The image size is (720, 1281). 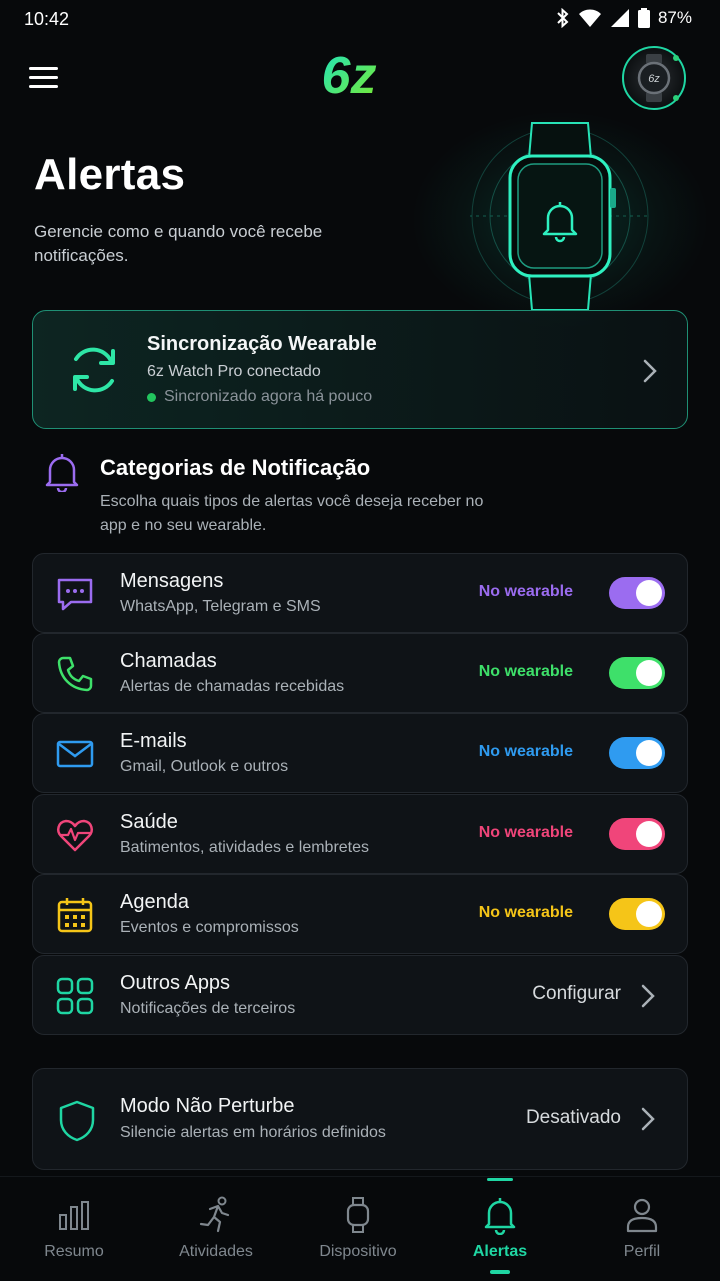 I want to click on row-subtitle: Eventos e compromissos, so click(x=209, y=927).